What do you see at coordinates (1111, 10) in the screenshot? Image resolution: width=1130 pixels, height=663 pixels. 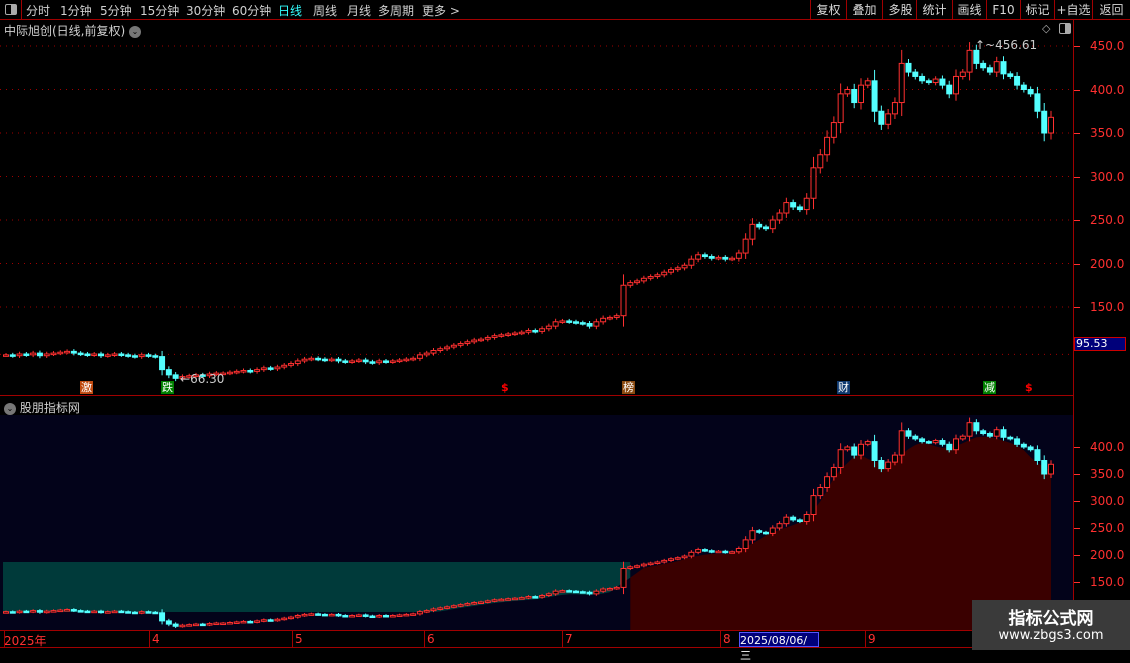 I see `toolbar-button: 返回` at bounding box center [1111, 10].